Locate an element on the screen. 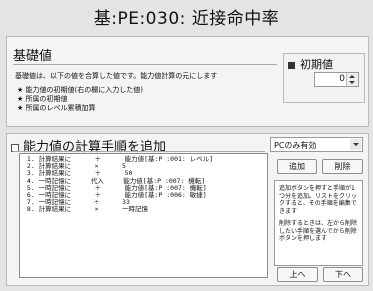  bullet-item: ★ 所属の初期値 is located at coordinates (42, 99).